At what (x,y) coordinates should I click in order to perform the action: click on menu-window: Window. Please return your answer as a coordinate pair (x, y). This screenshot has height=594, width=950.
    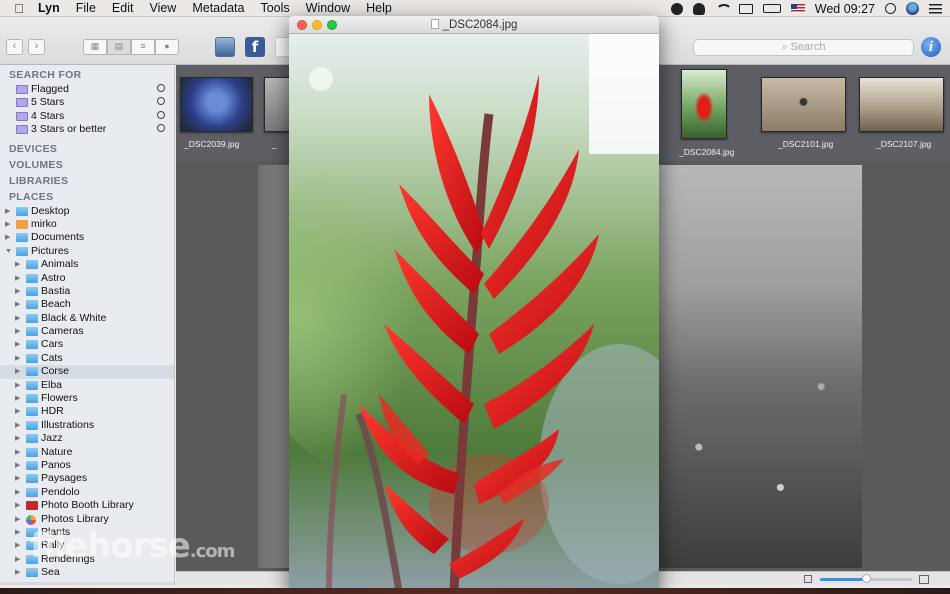
    Looking at the image, I should click on (328, 8).